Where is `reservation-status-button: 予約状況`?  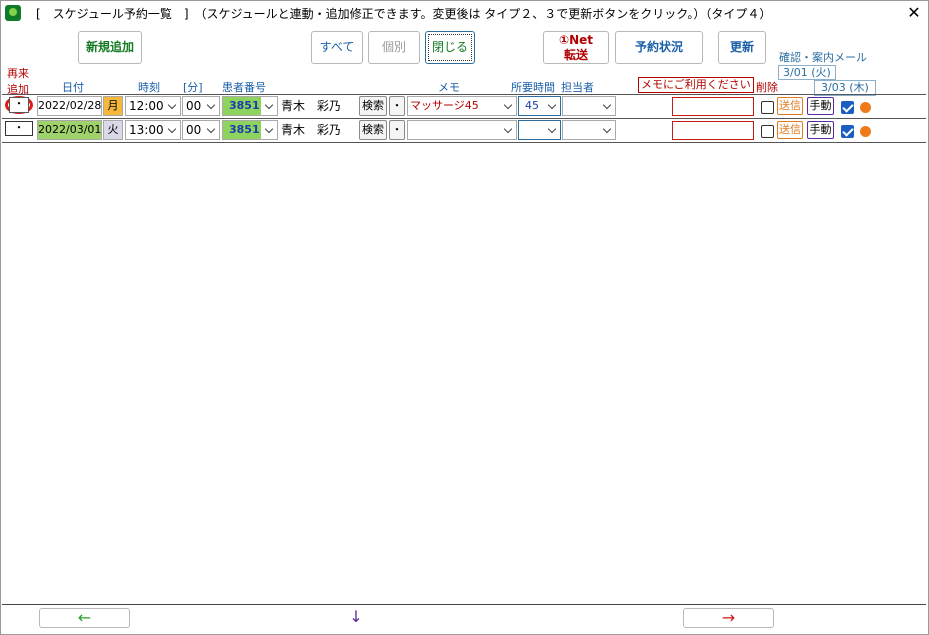 reservation-status-button: 予約状況 is located at coordinates (659, 47).